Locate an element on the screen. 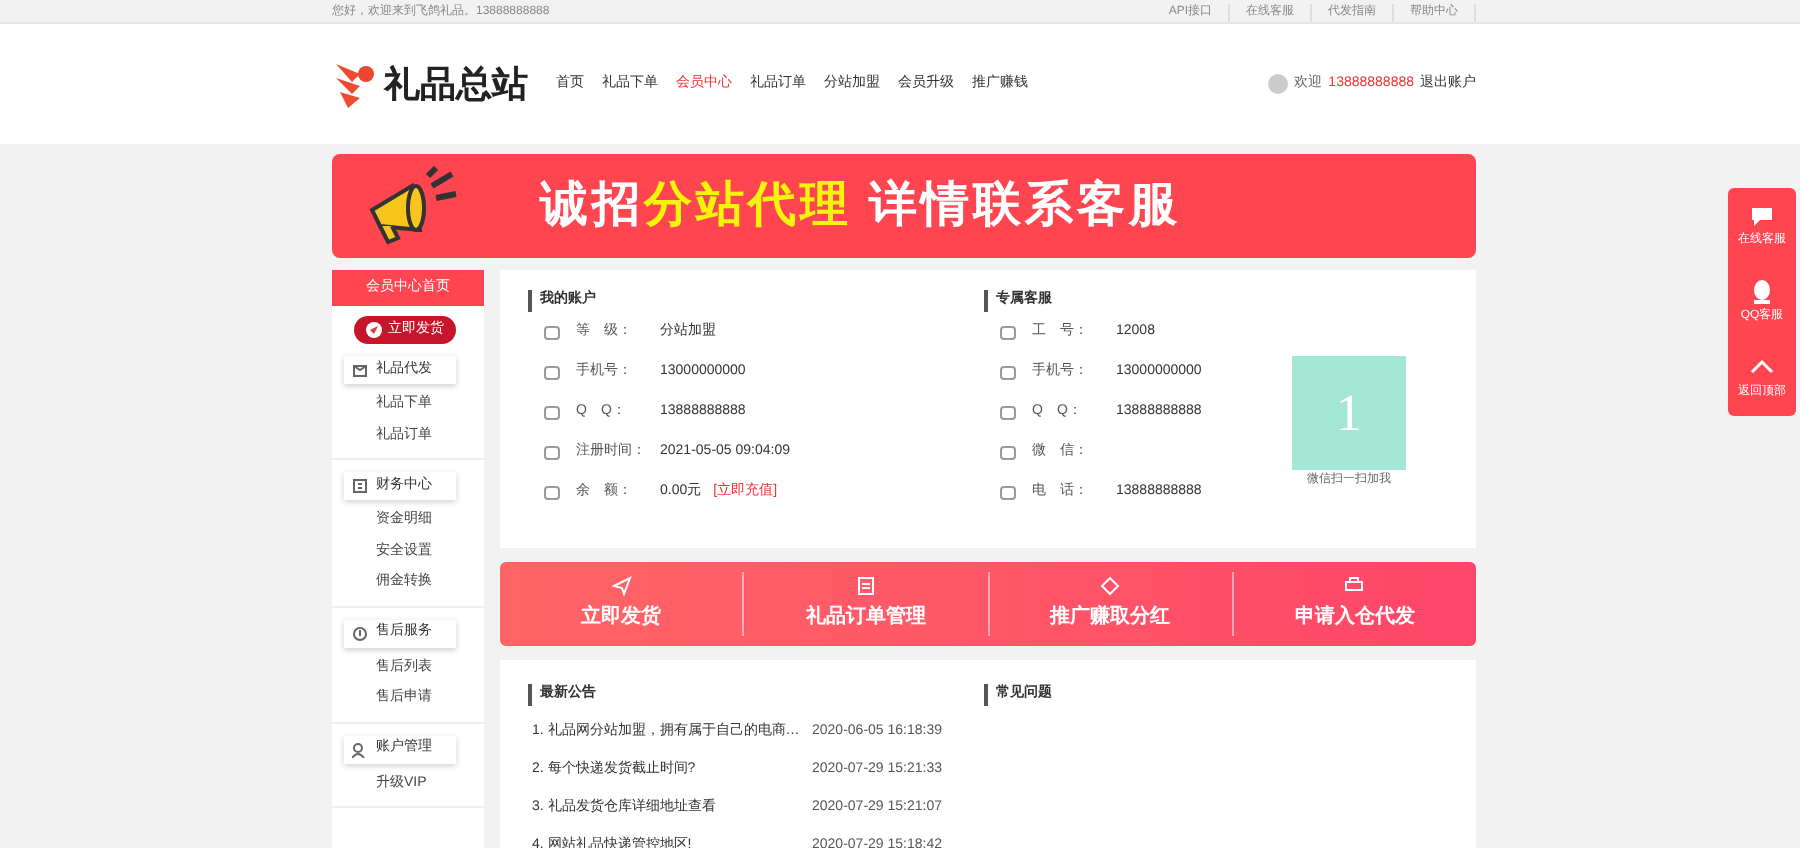 This screenshot has height=848, width=1800. qr-code-label: 1 is located at coordinates (1349, 413).